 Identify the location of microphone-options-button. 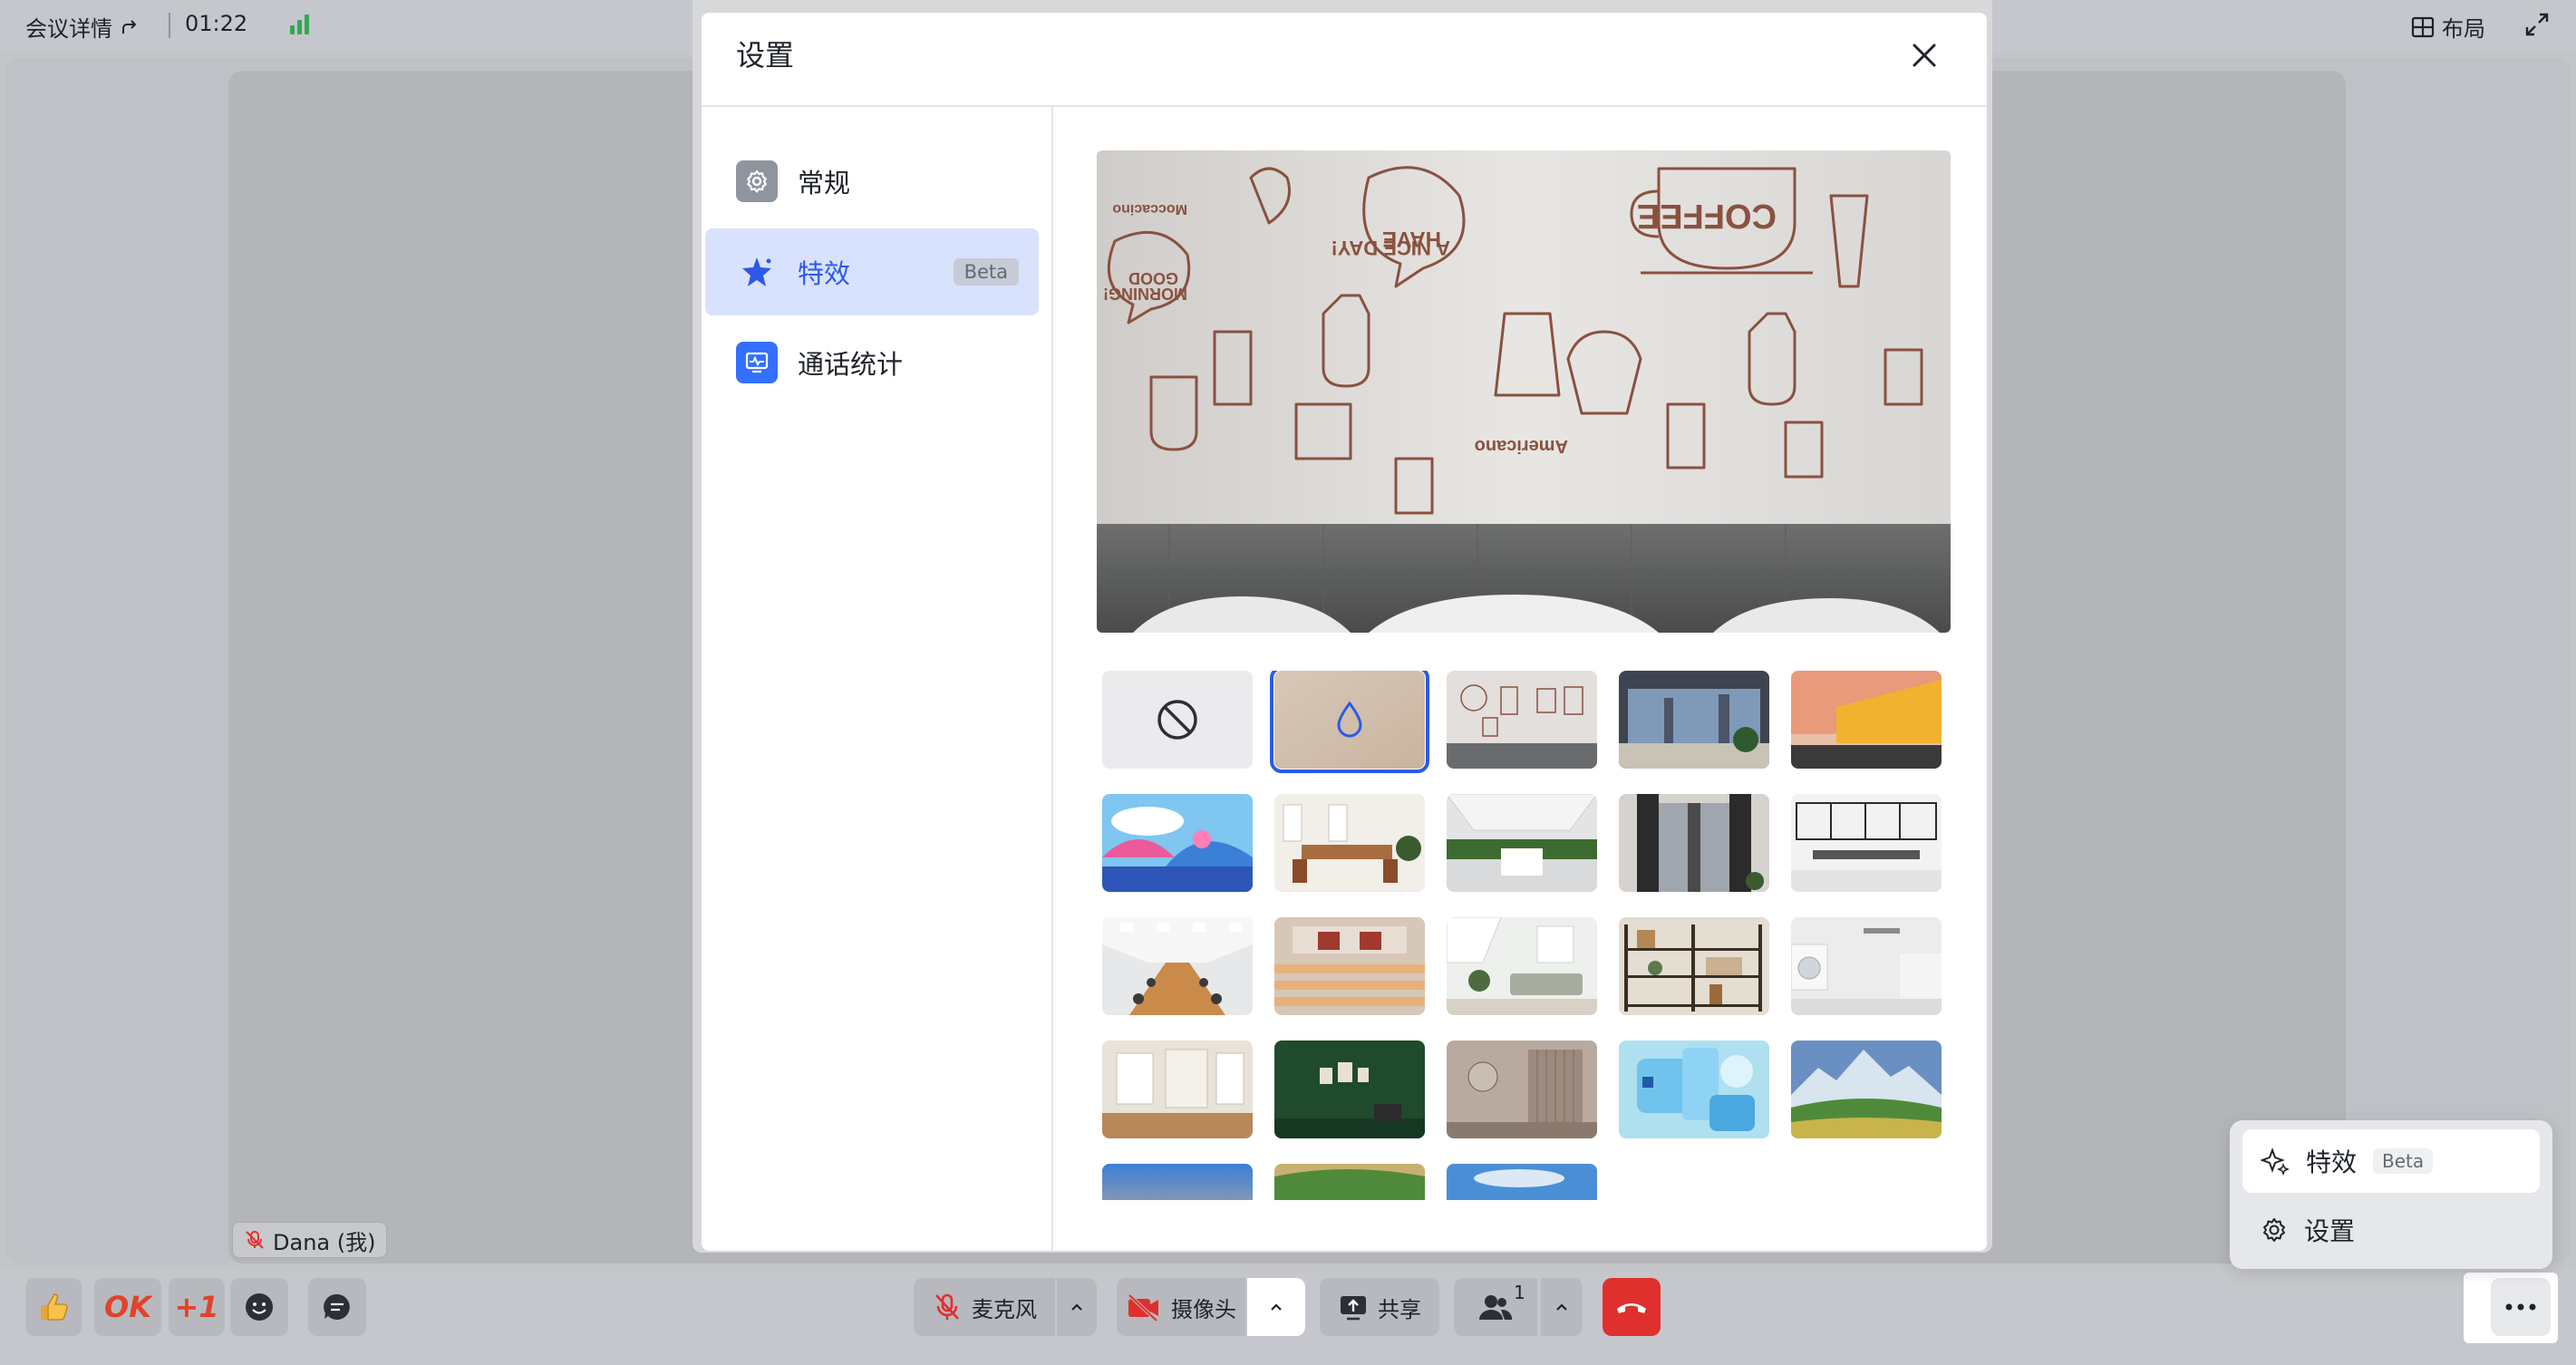
(1077, 1307).